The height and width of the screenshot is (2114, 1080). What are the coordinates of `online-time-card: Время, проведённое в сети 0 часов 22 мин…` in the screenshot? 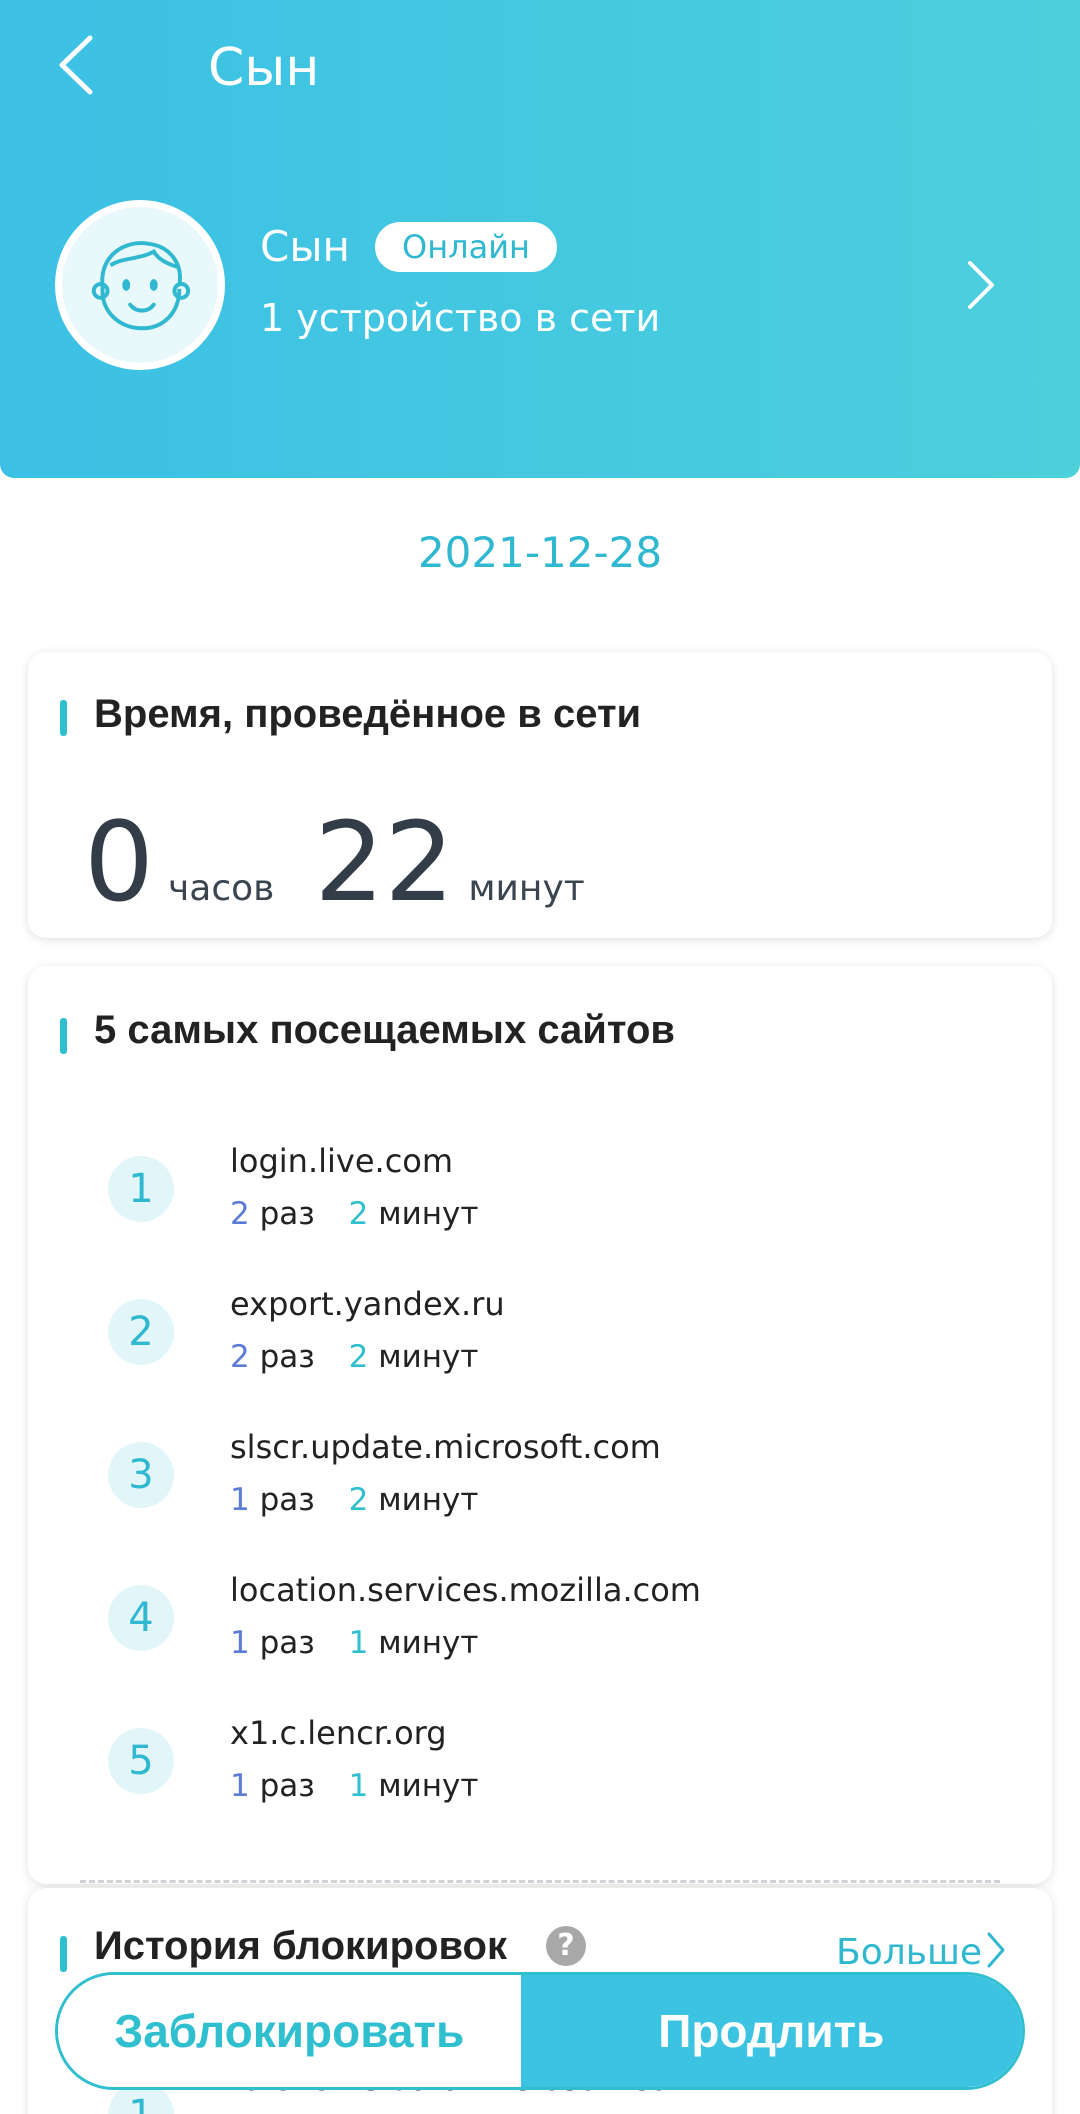 It's located at (540, 795).